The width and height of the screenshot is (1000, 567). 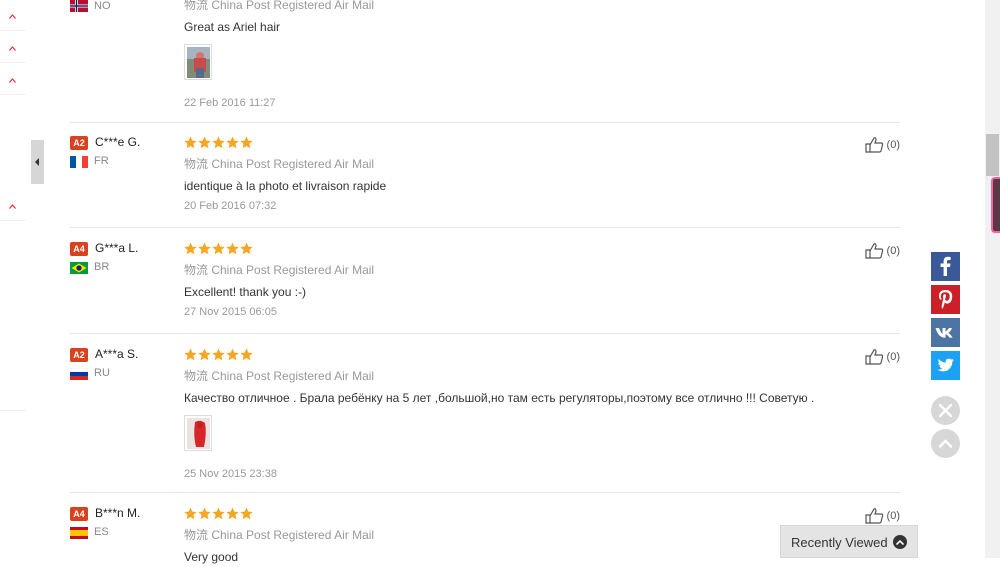 I want to click on review-text: Excellent! thank you :-), so click(x=245, y=292).